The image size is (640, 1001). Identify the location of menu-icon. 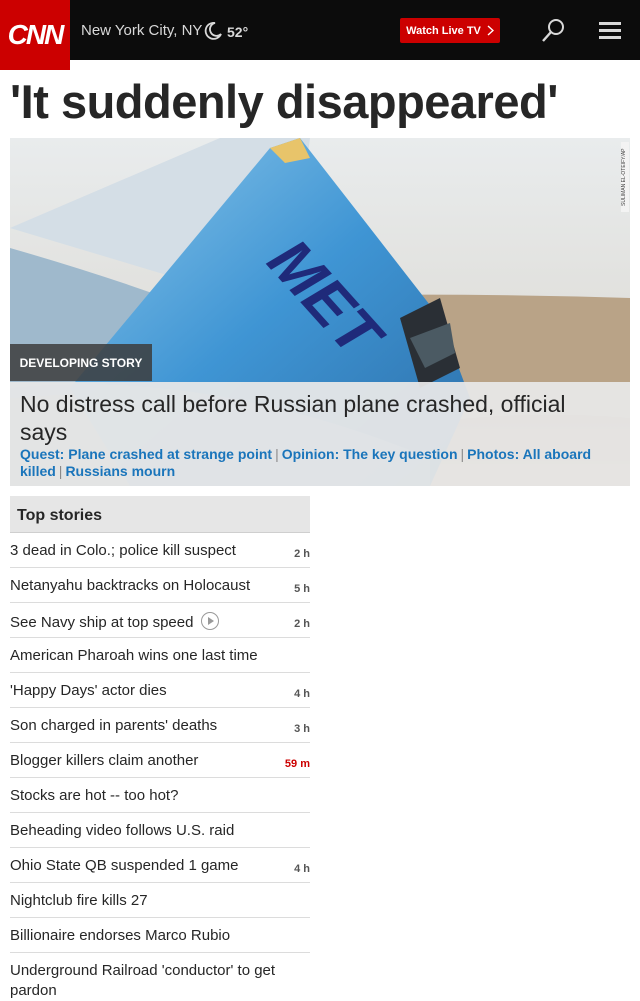
(610, 31).